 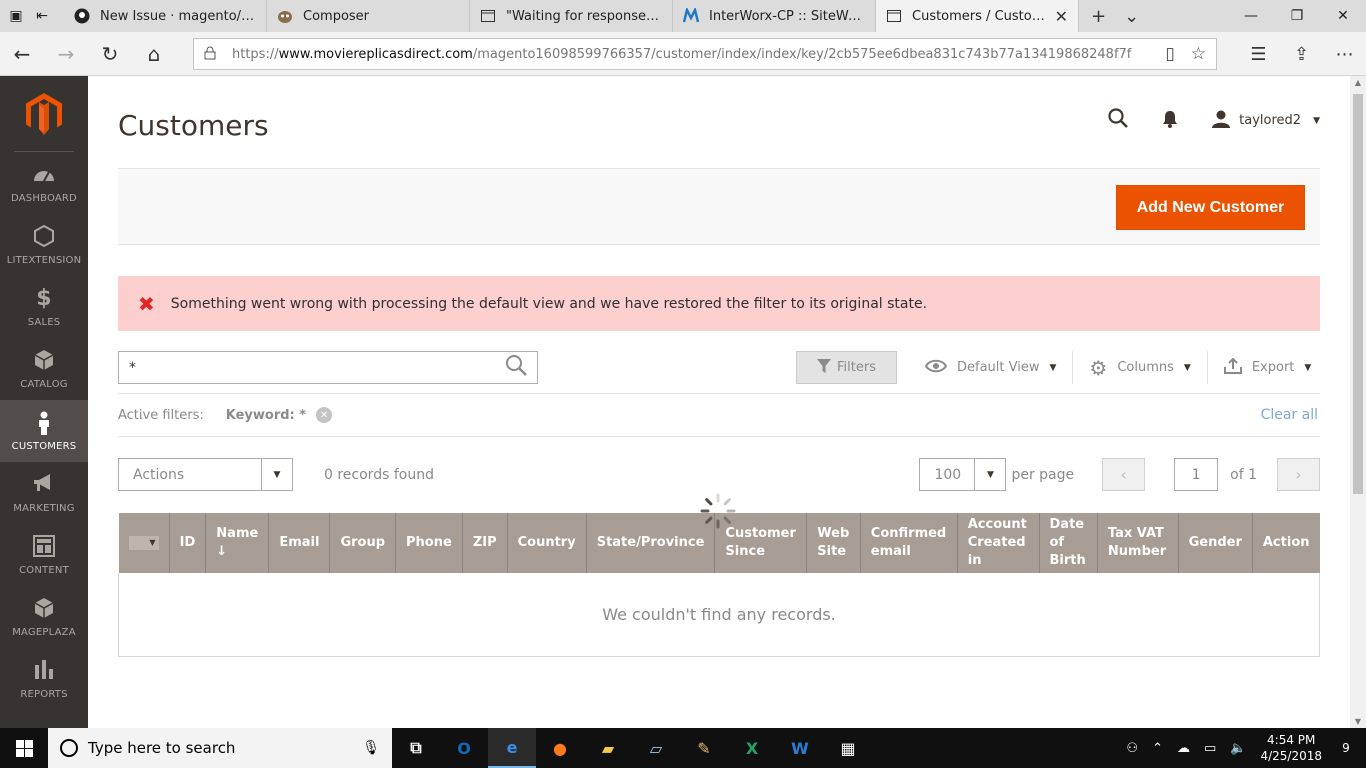 I want to click on outlook-icon: O, so click(x=464, y=748).